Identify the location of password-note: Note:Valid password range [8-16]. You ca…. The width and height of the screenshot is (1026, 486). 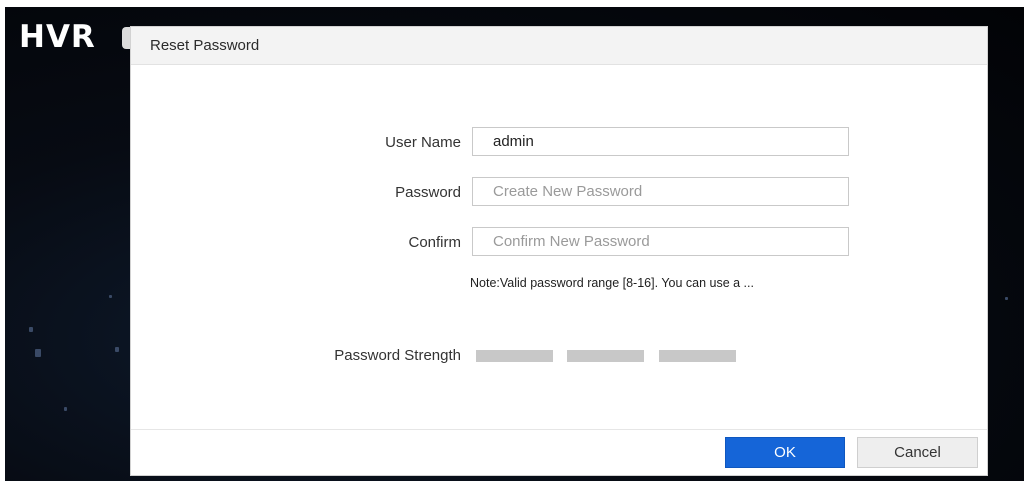
(612, 283).